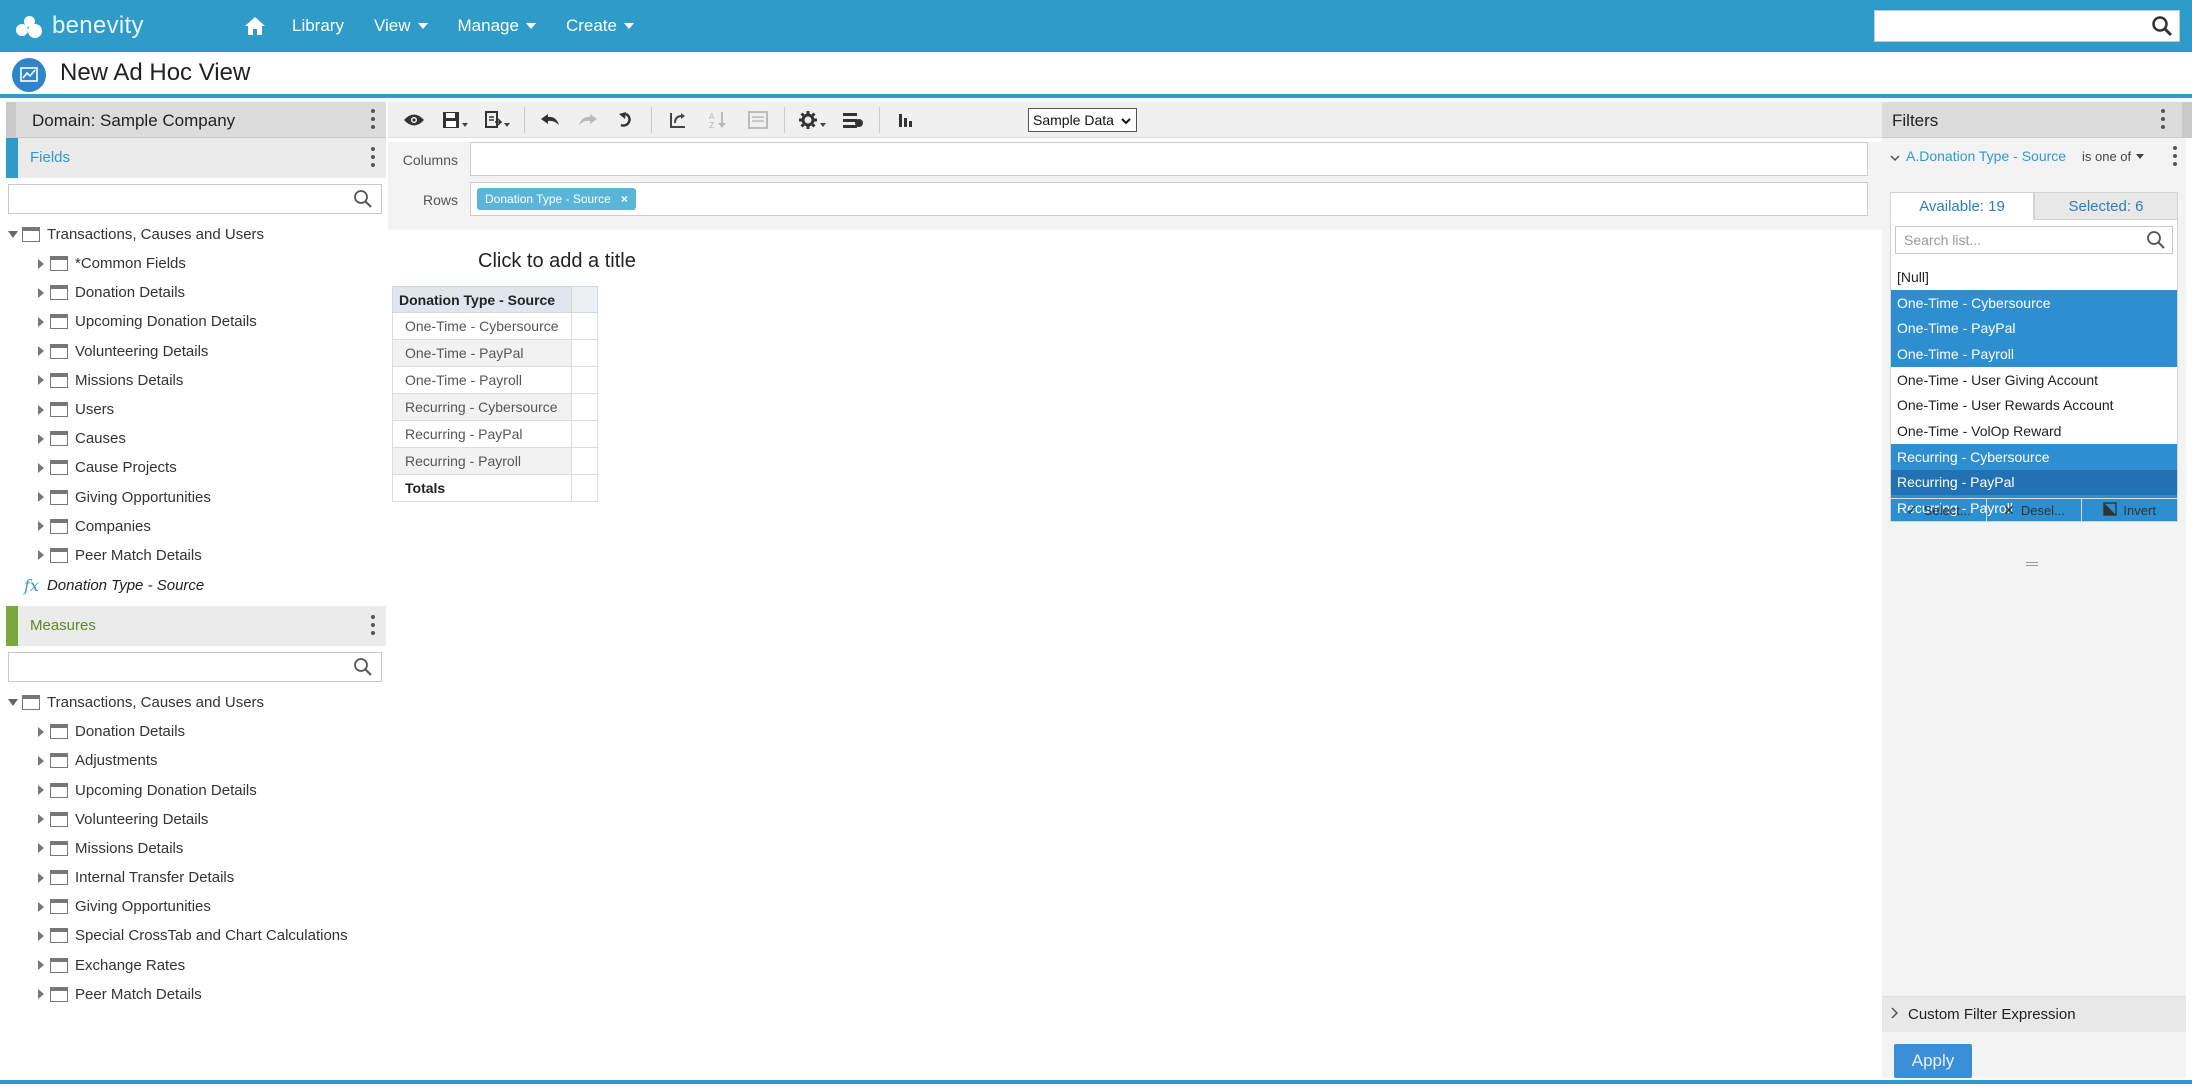 This screenshot has height=1090, width=2192. I want to click on columns-drop-zone, so click(1169, 159).